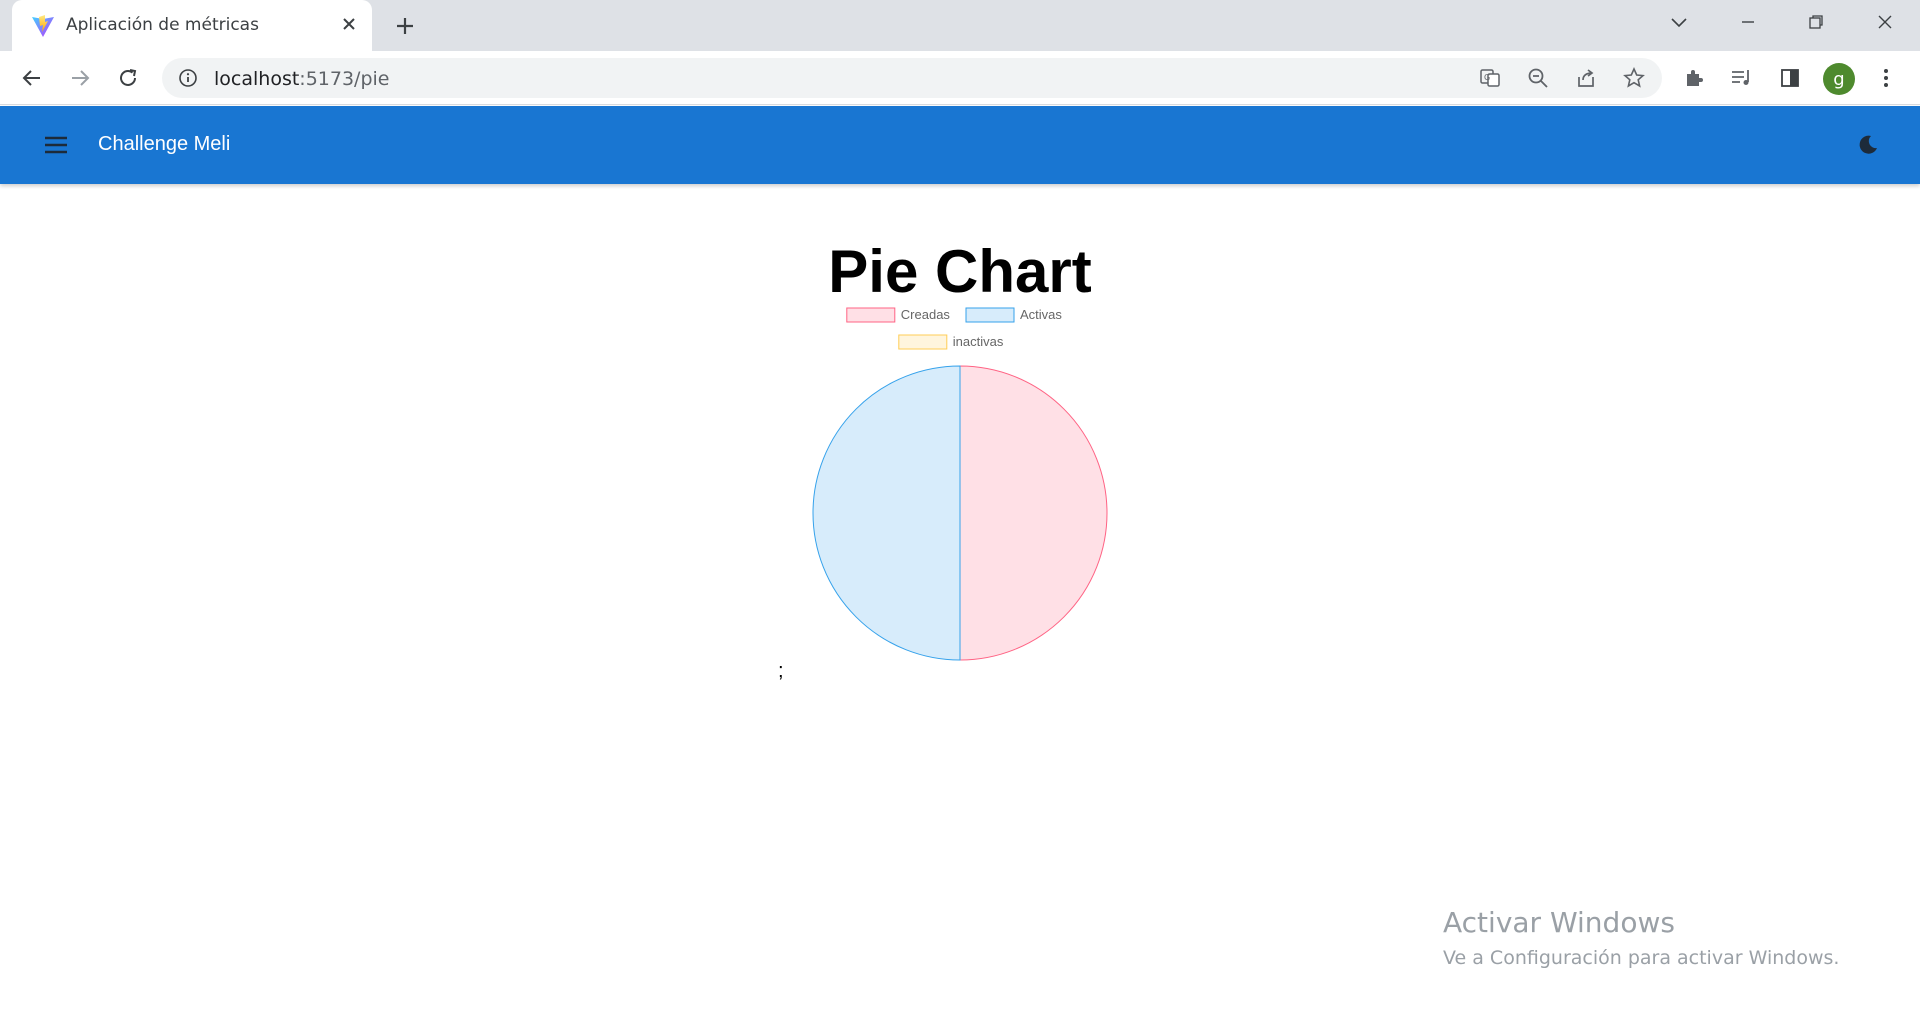 This screenshot has height=1020, width=1920. I want to click on extensions-puzzle-icon, so click(1694, 78).